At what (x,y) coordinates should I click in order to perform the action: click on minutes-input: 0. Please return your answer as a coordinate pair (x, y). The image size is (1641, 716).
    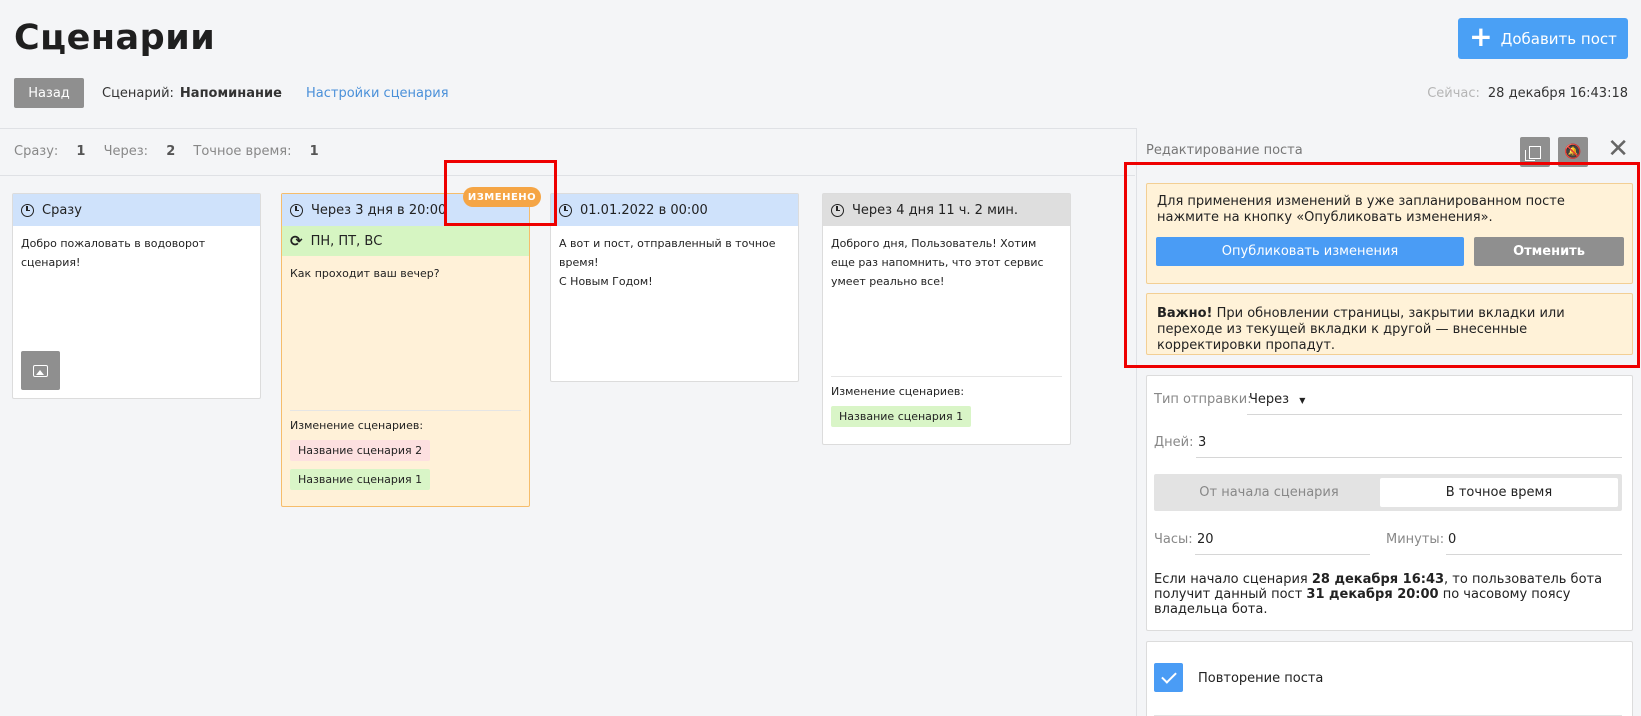
    Looking at the image, I should click on (1452, 539).